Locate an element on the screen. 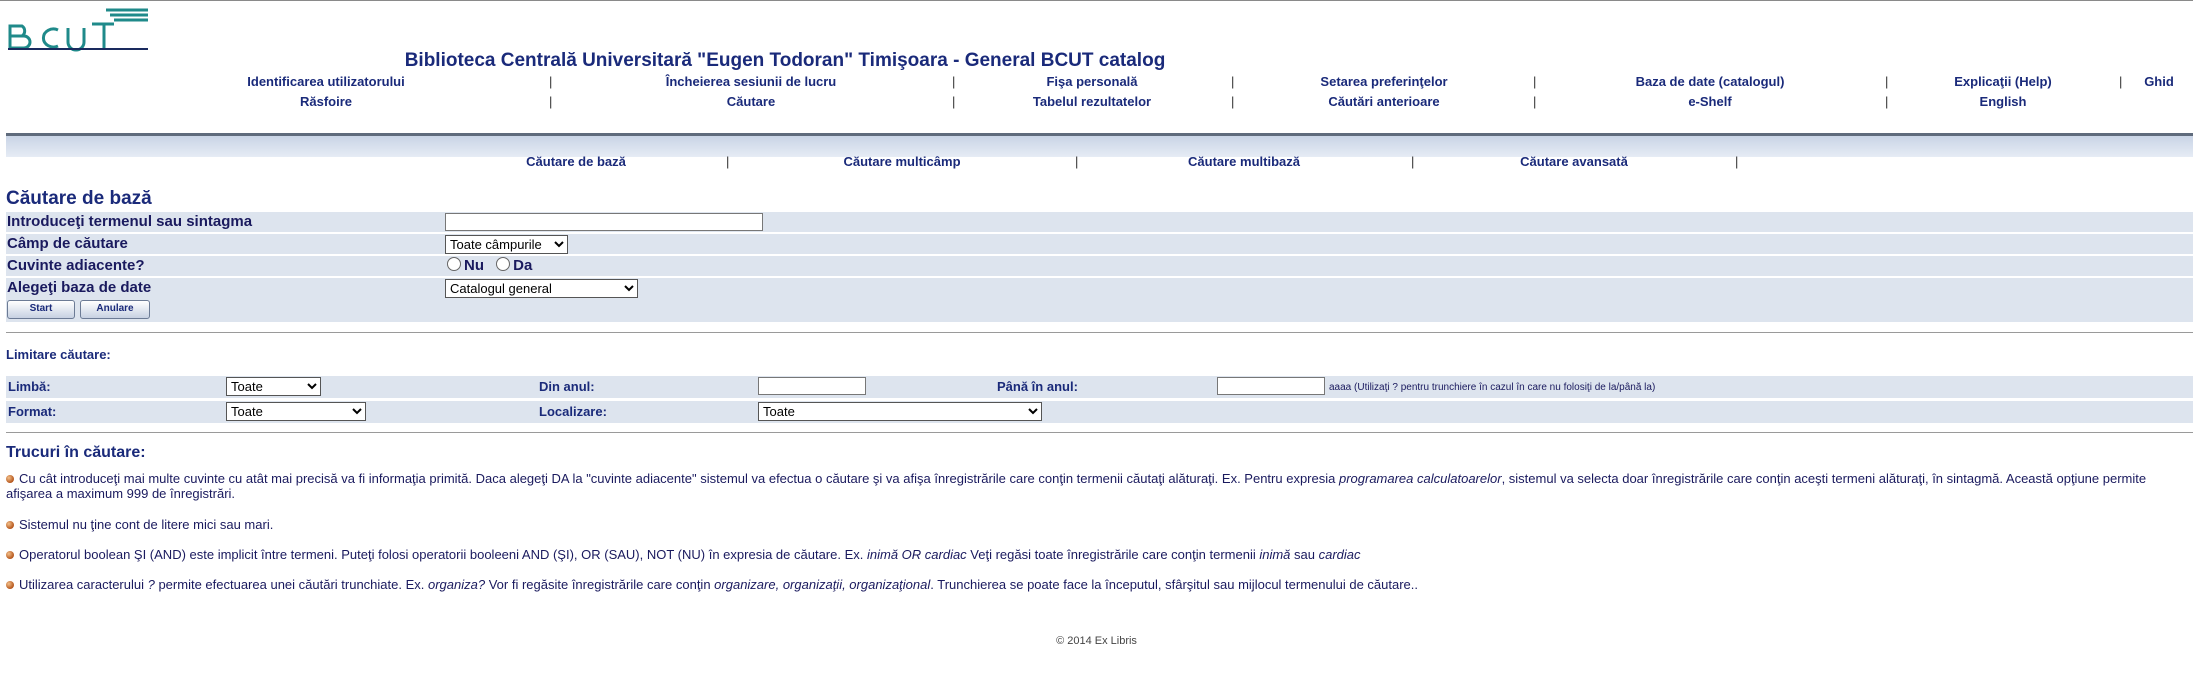 This screenshot has height=673, width=2193. tab-advanced-search: Căutare avansată is located at coordinates (1574, 161).